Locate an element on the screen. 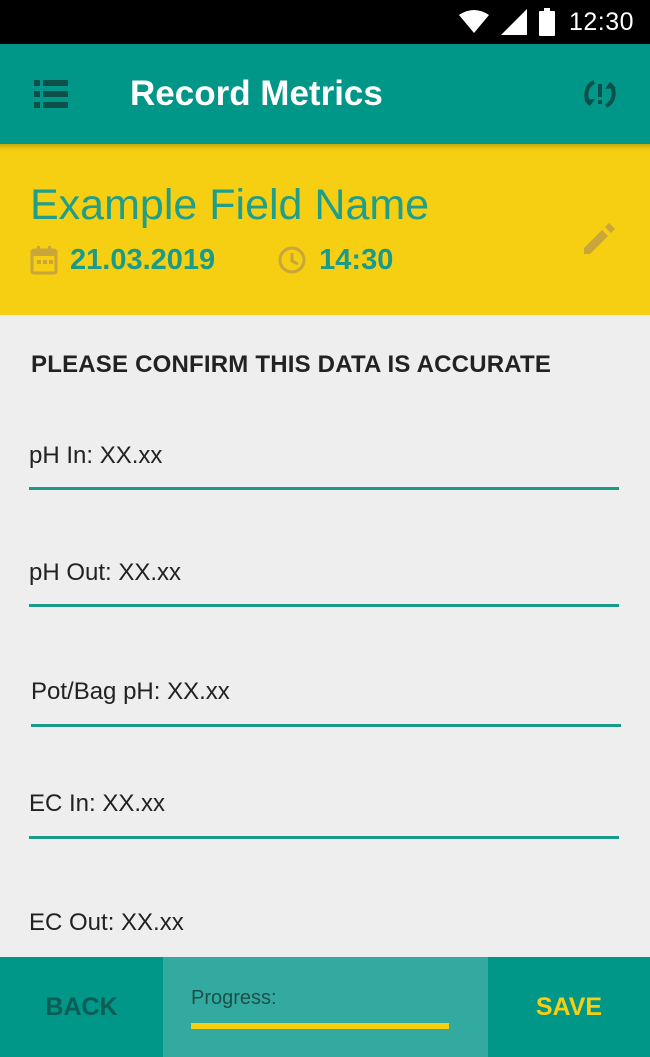 The width and height of the screenshot is (650, 1057). confirm-heading: PLEASE CONFIRM THIS DATA IS ACCURATE is located at coordinates (291, 364).